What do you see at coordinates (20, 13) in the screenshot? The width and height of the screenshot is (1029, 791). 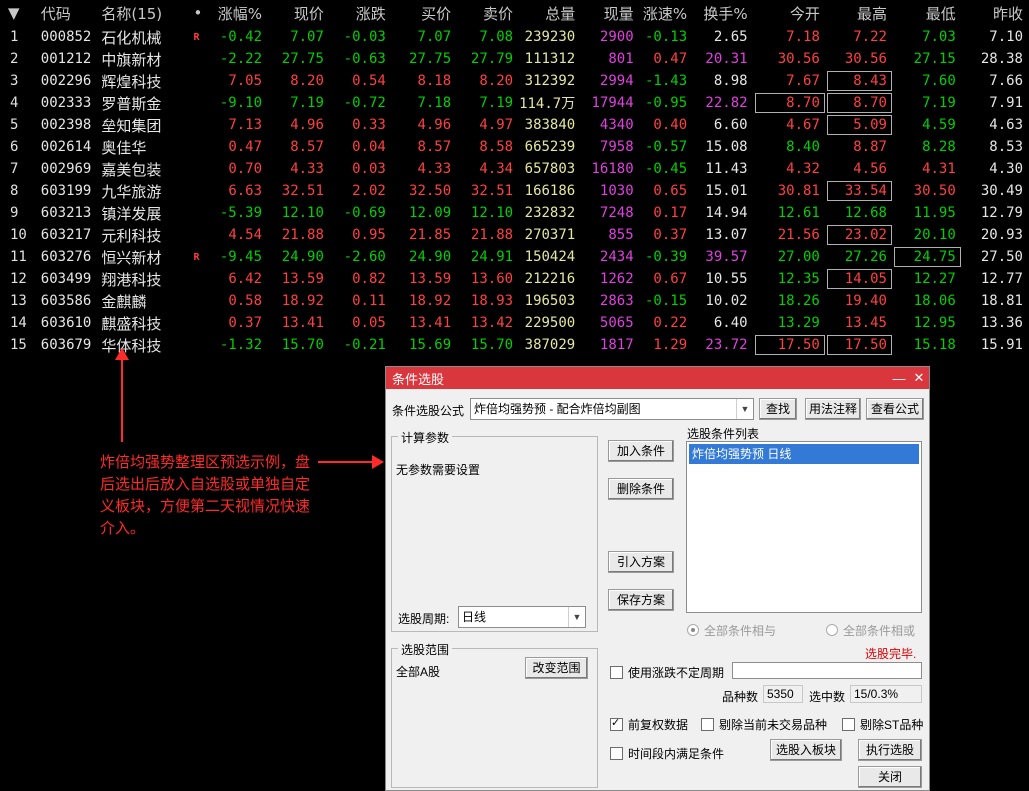 I see `sort-arrow-icon: ▼` at bounding box center [20, 13].